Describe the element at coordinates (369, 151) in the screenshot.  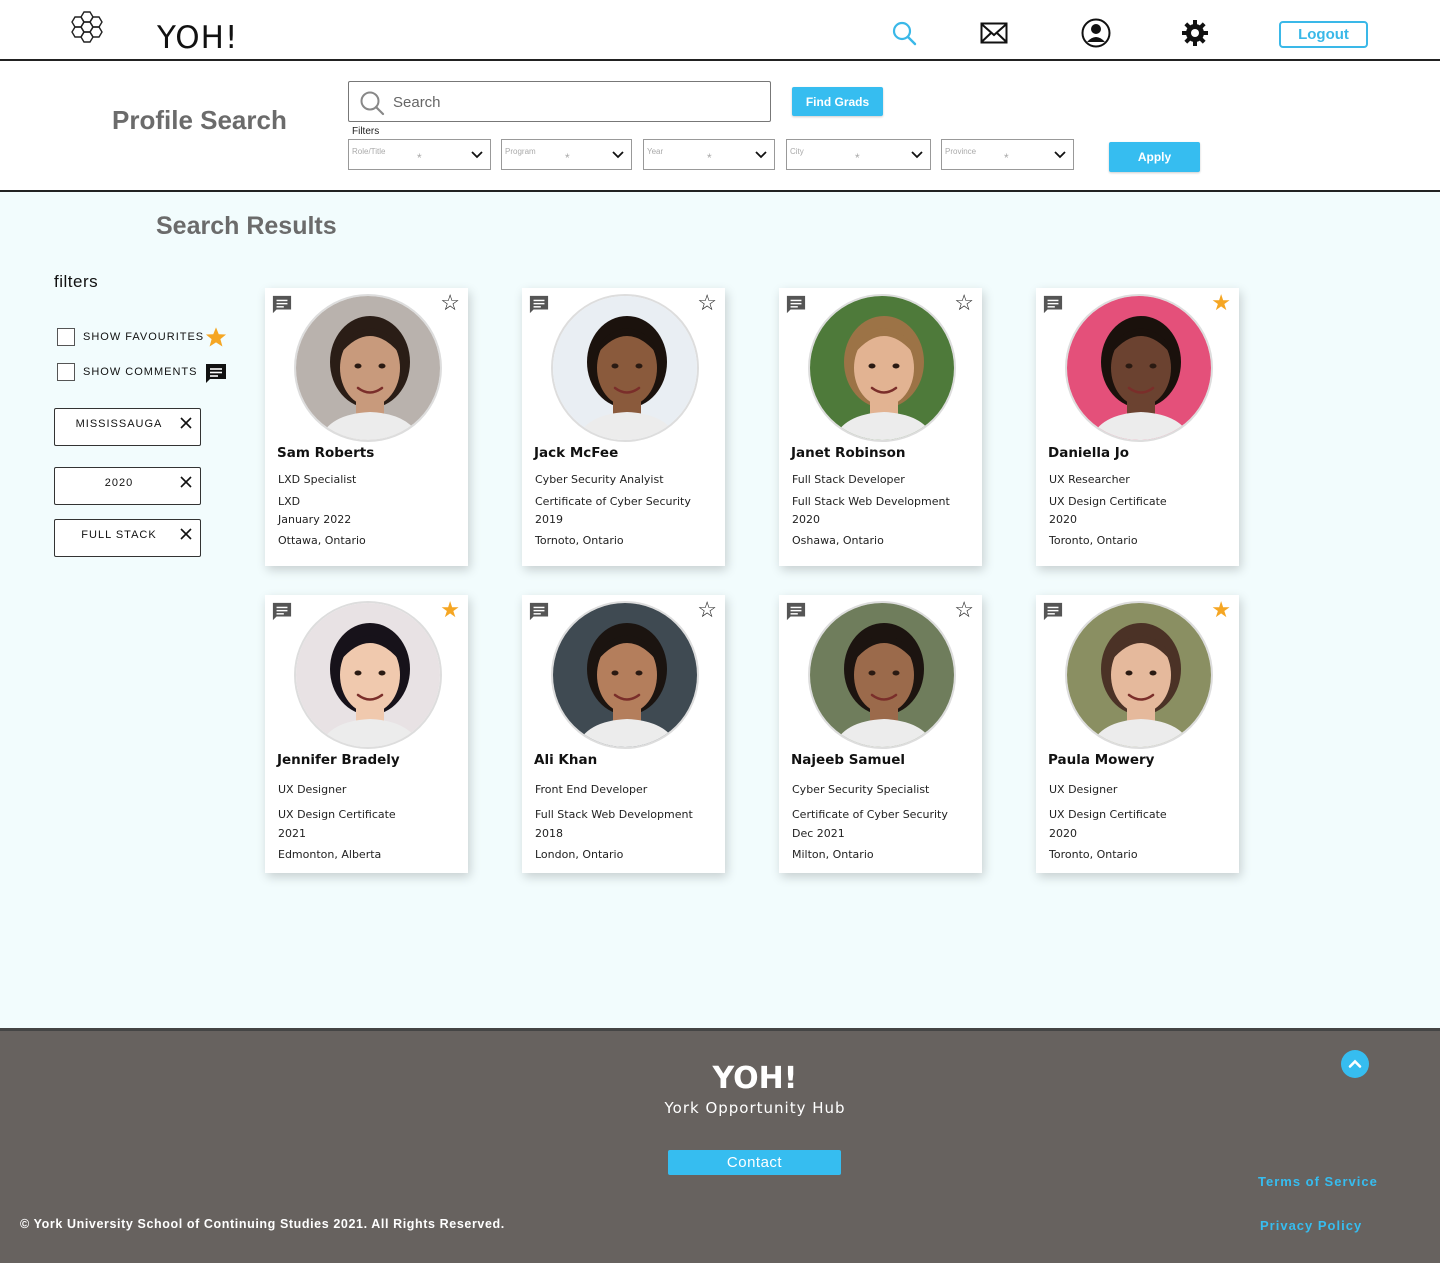
I see `dropdown-placeholder: Role/Title` at that location.